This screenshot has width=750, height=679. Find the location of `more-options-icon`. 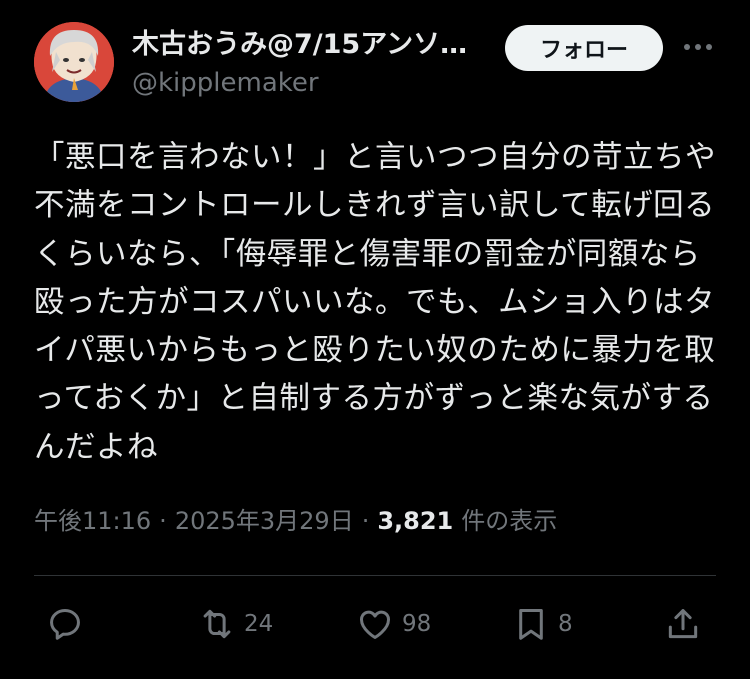

more-options-icon is located at coordinates (698, 47).